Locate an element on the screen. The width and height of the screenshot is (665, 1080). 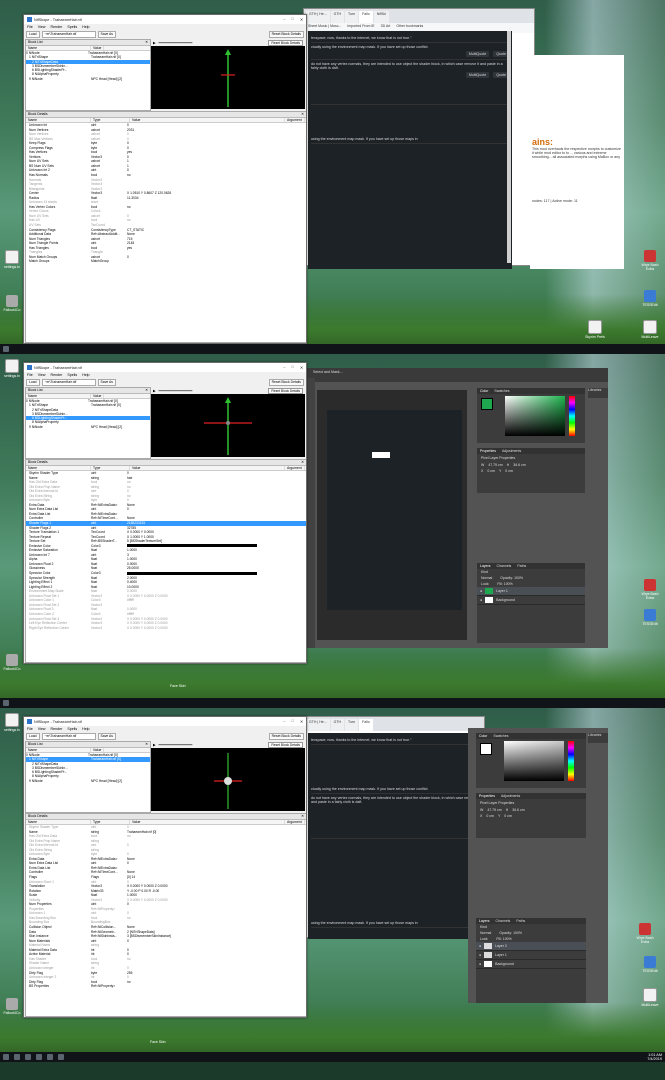
y-field: 0 cm is located at coordinates (509, 471).